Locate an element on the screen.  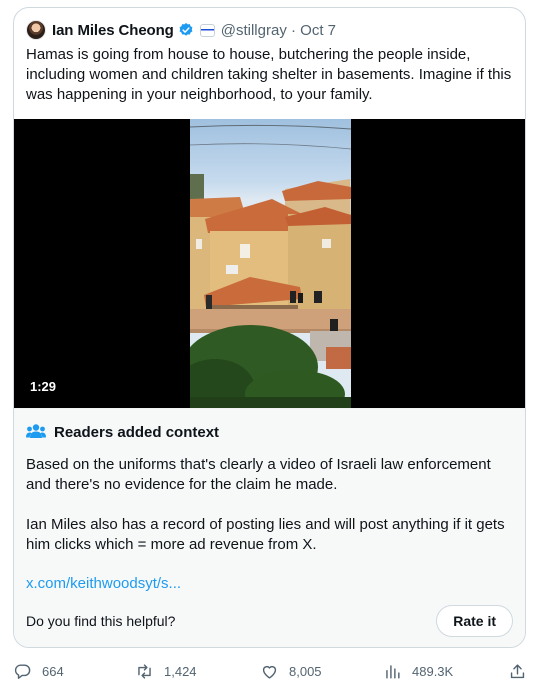
video-thumbnail is located at coordinates (270, 266).